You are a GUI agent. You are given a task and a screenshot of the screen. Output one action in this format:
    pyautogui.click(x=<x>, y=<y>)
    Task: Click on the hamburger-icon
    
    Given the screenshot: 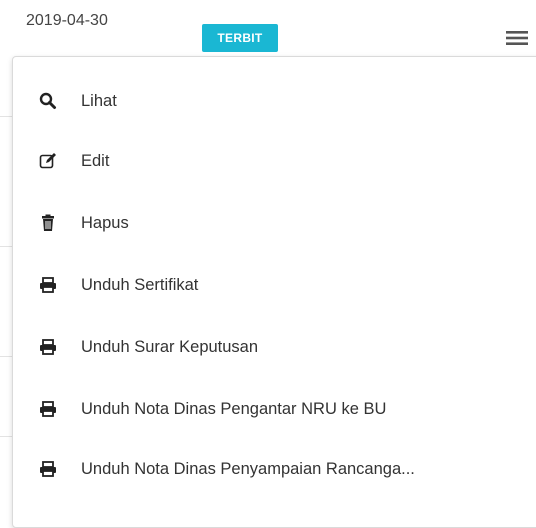 What is the action you would take?
    pyautogui.click(x=517, y=38)
    